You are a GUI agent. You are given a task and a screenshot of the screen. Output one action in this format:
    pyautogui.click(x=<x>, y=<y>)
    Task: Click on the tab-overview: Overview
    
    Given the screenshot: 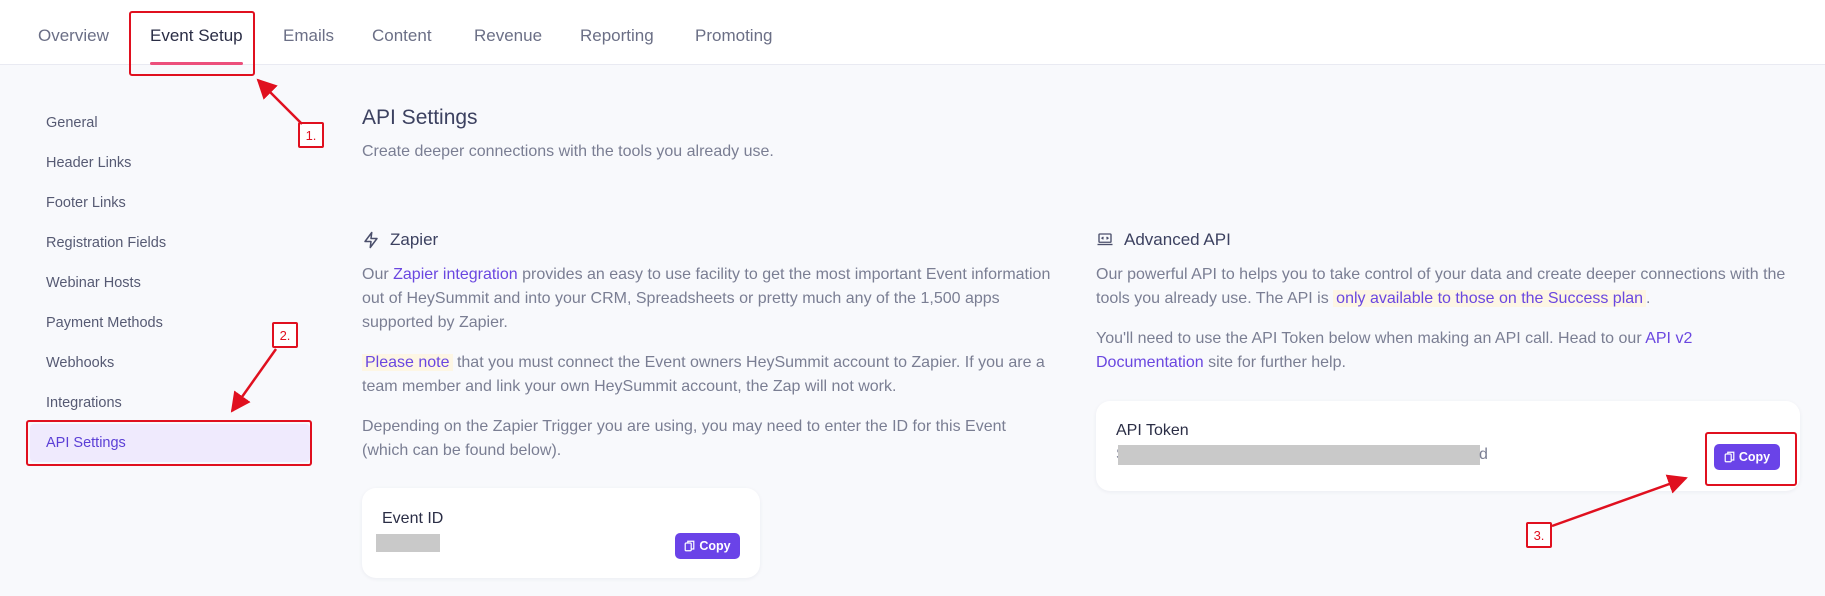 What is the action you would take?
    pyautogui.click(x=73, y=36)
    